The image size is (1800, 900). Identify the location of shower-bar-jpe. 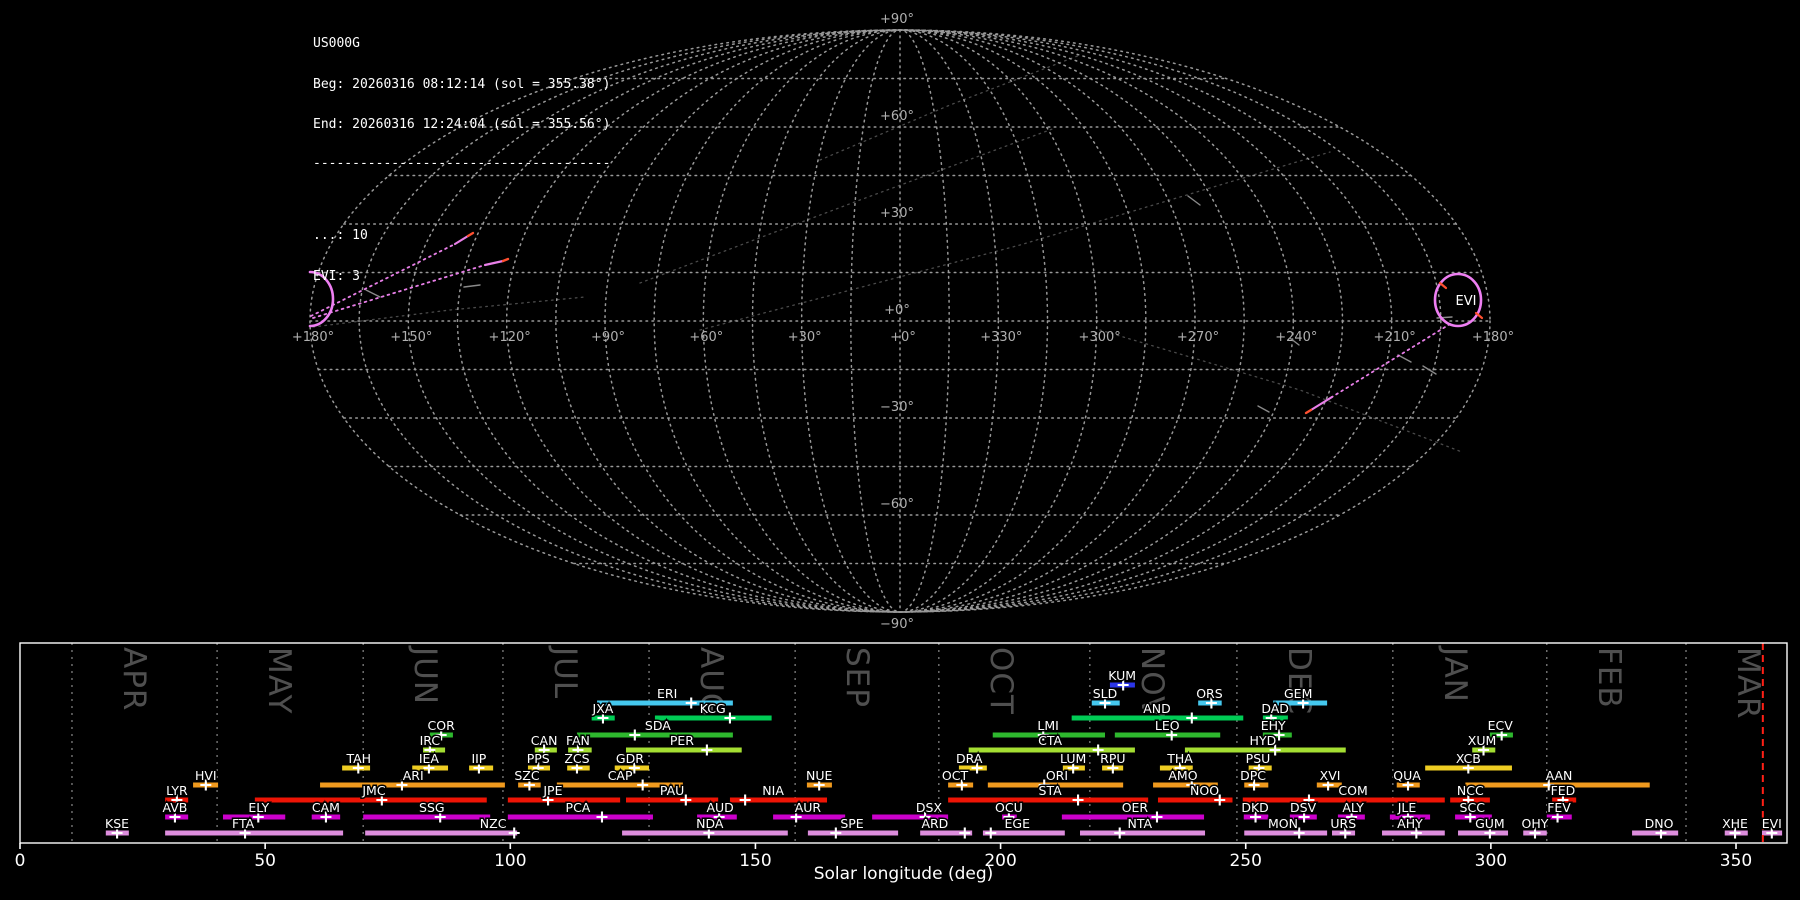
(564, 800).